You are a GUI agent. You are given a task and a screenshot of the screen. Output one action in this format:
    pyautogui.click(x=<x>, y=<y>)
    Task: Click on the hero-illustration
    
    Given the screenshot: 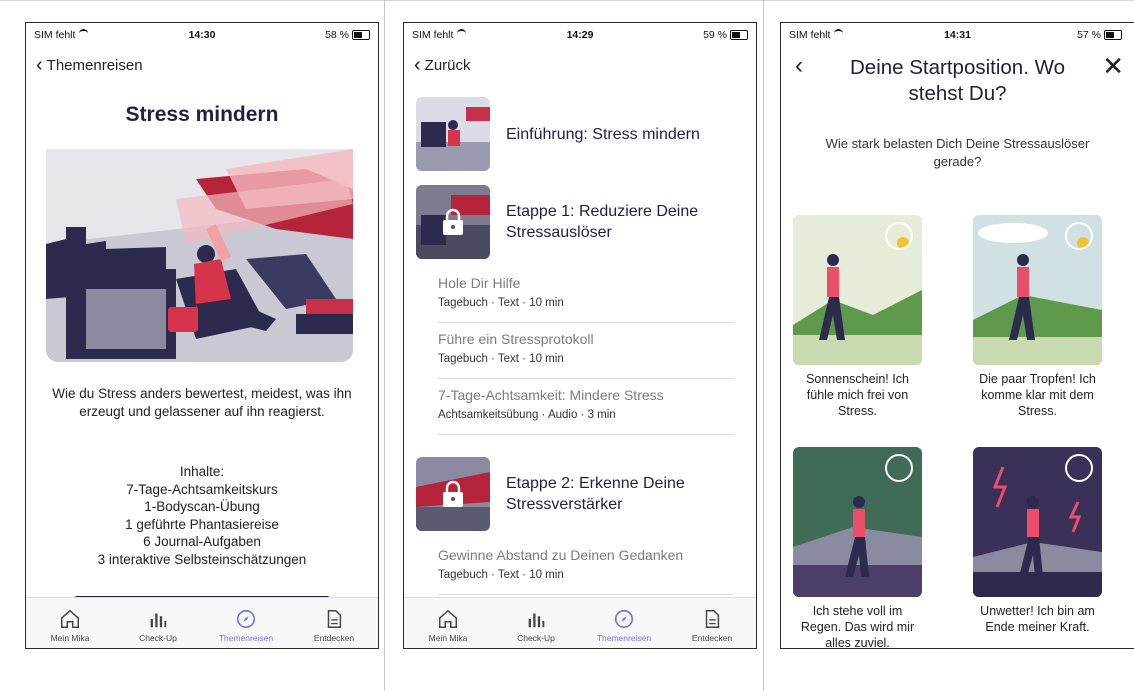 What is the action you would take?
    pyautogui.click(x=199, y=255)
    